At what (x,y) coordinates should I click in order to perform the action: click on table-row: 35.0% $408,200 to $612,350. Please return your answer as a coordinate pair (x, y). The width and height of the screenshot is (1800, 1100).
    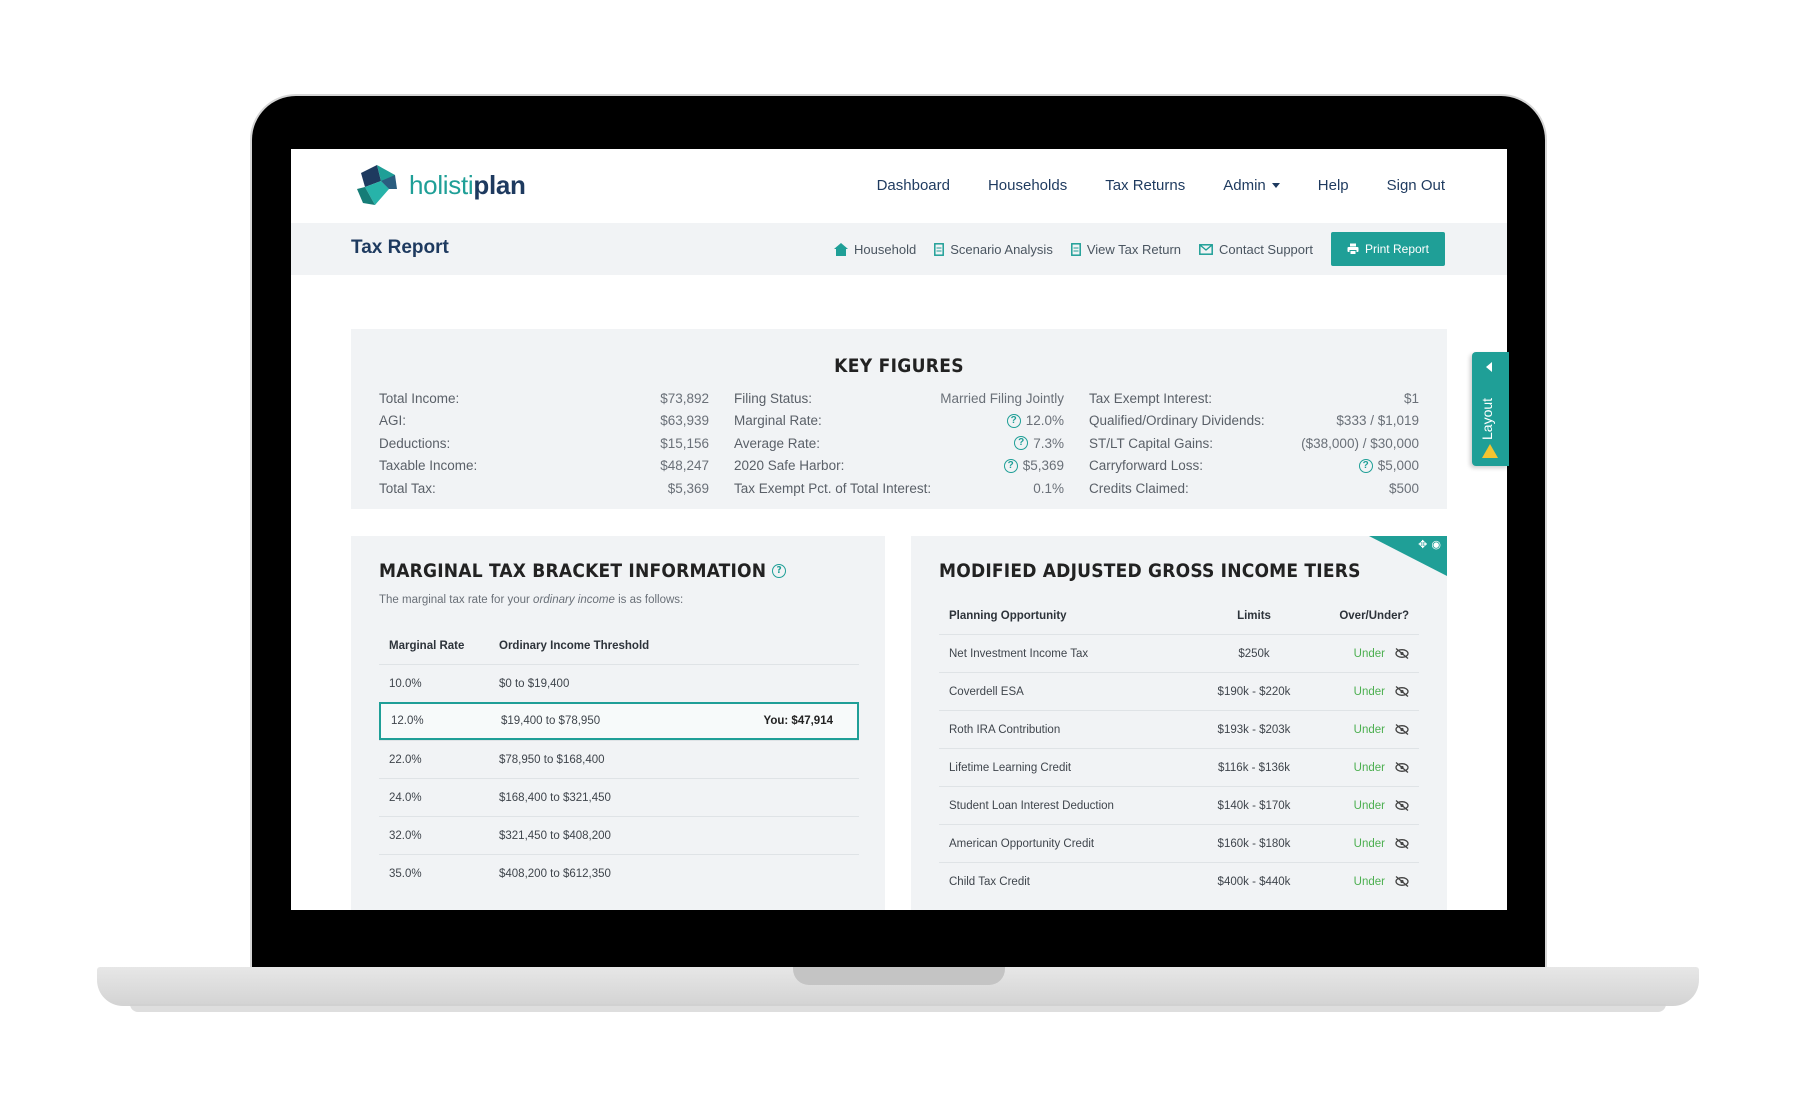
    Looking at the image, I should click on (619, 873).